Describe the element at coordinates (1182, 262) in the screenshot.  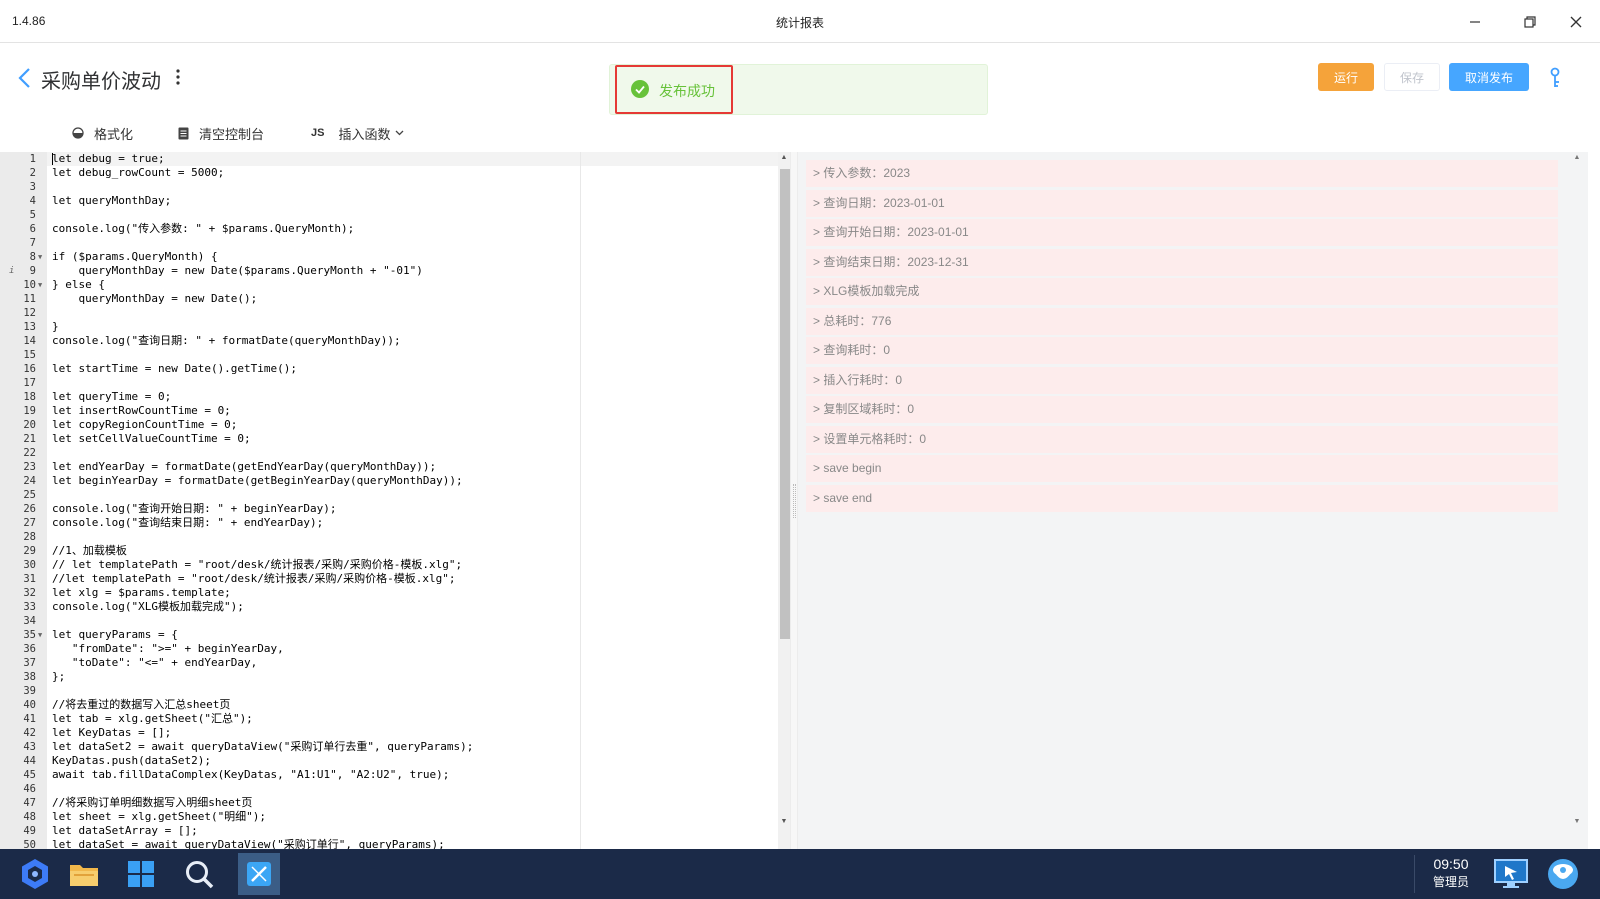
I see `console-line: > 查询结束日期：2023-12-31` at that location.